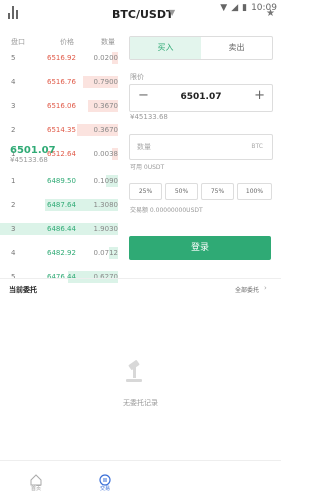 The height and width of the screenshot is (501, 320). What do you see at coordinates (200, 248) in the screenshot?
I see `login-button: 登录` at bounding box center [200, 248].